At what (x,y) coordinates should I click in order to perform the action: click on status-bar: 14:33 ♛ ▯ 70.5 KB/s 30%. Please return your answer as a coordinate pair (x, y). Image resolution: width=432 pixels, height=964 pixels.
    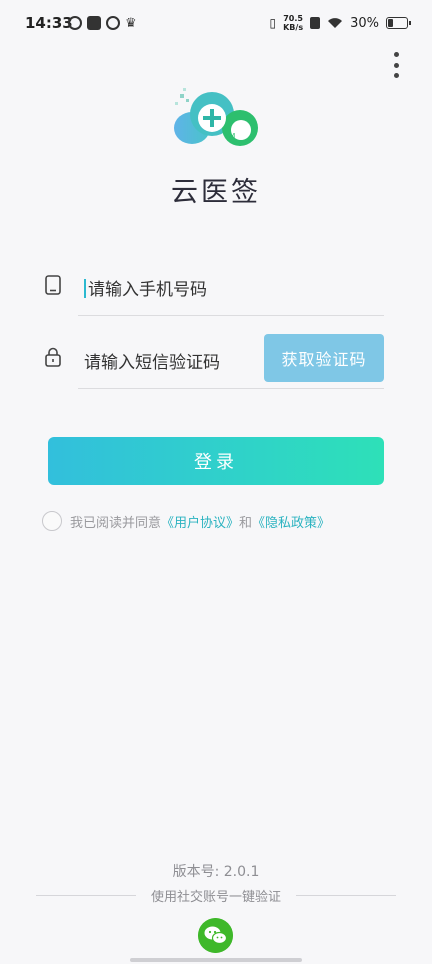
    Looking at the image, I should click on (216, 26).